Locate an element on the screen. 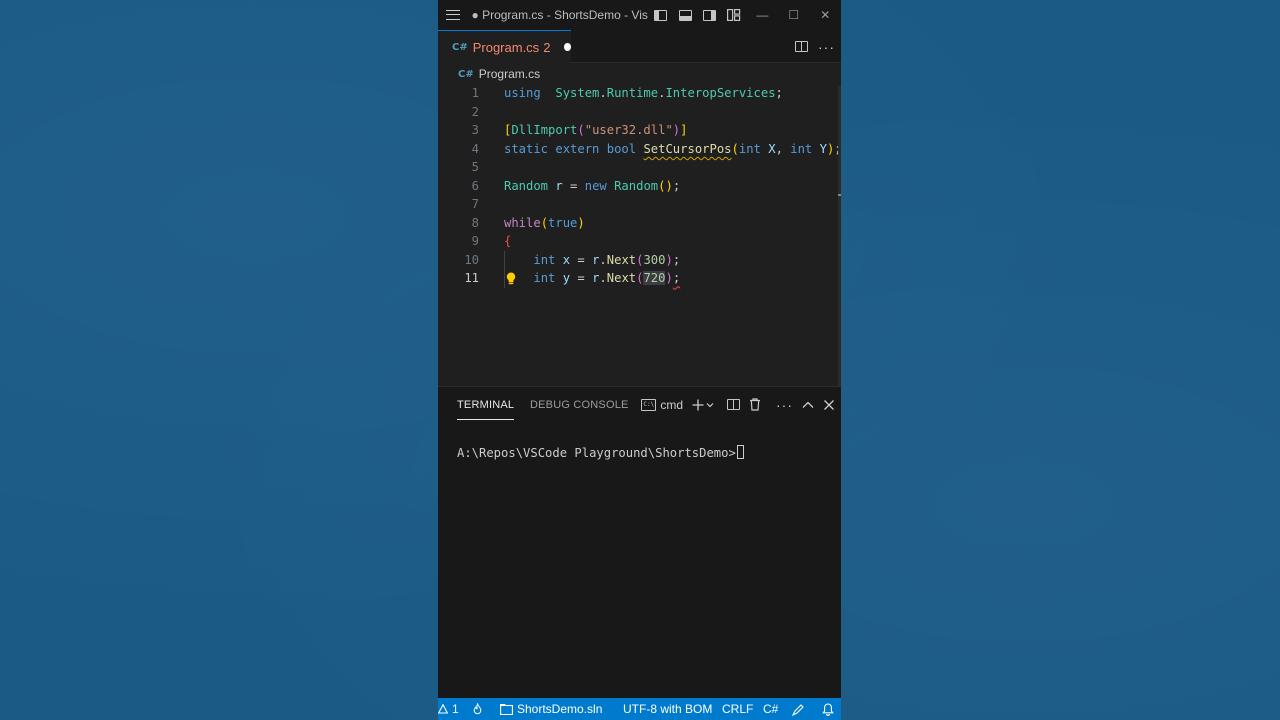  toggle-panel-button is located at coordinates (685, 15).